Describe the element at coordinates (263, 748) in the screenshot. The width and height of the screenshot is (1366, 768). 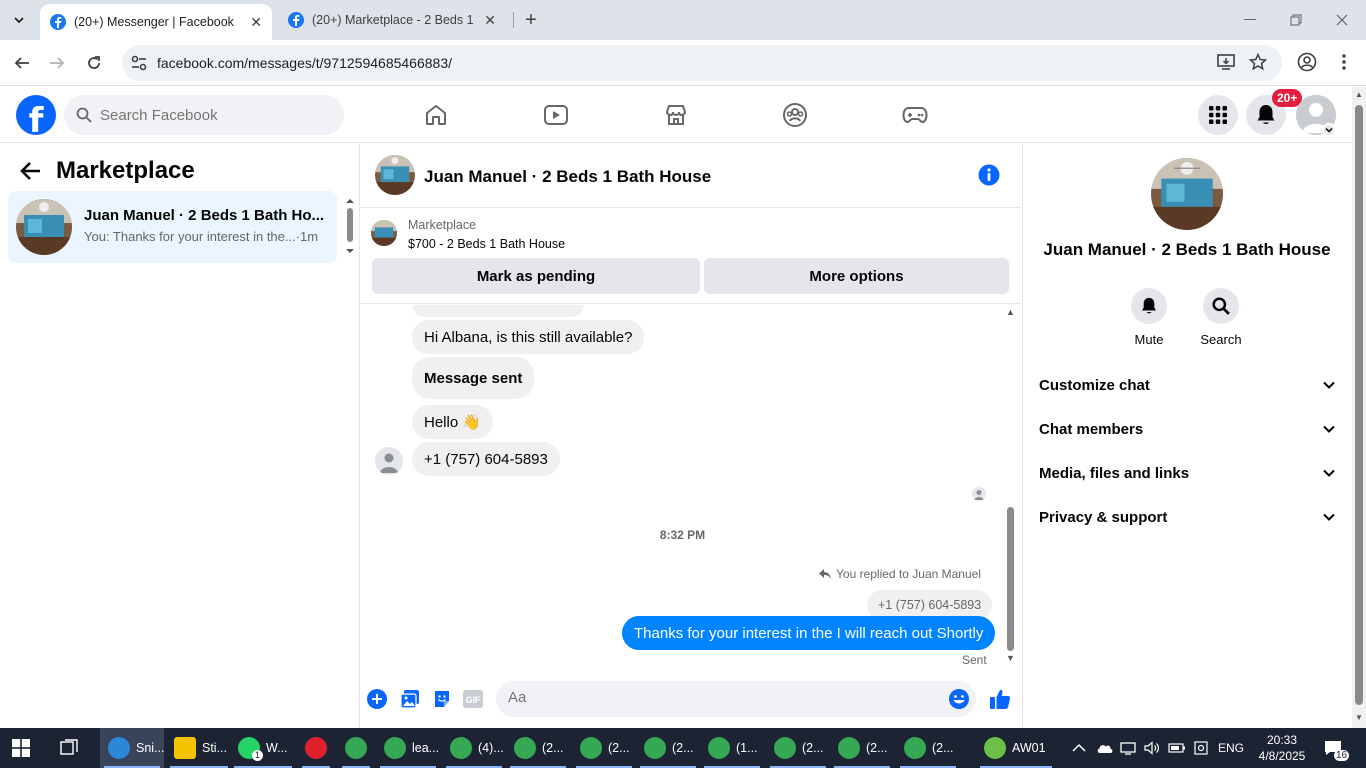
I see `taskbar-app-button: W... 1` at that location.